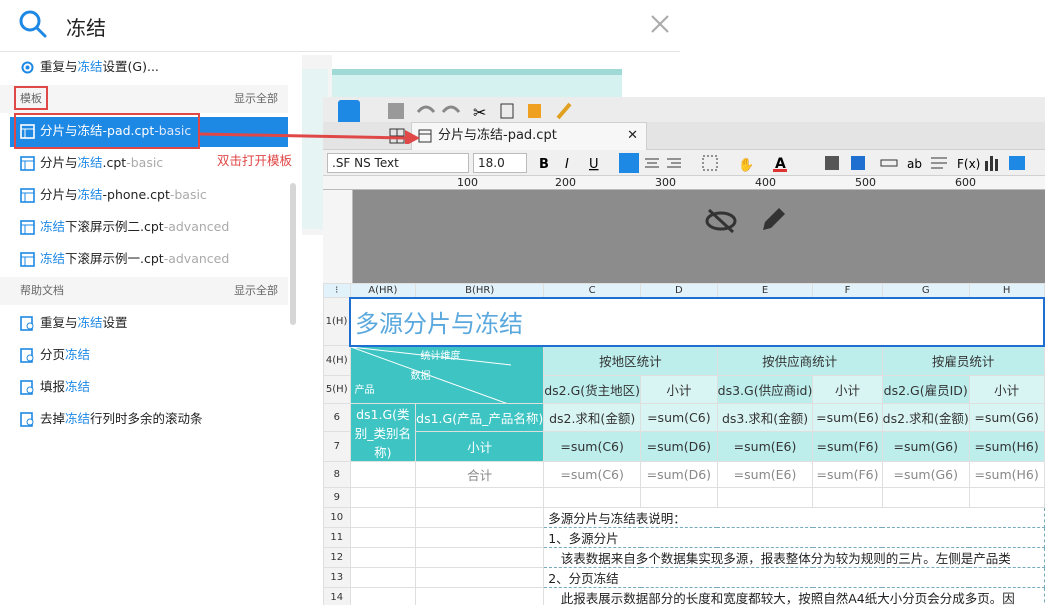 The height and width of the screenshot is (605, 1045). What do you see at coordinates (660, 24) in the screenshot?
I see `close-icon` at bounding box center [660, 24].